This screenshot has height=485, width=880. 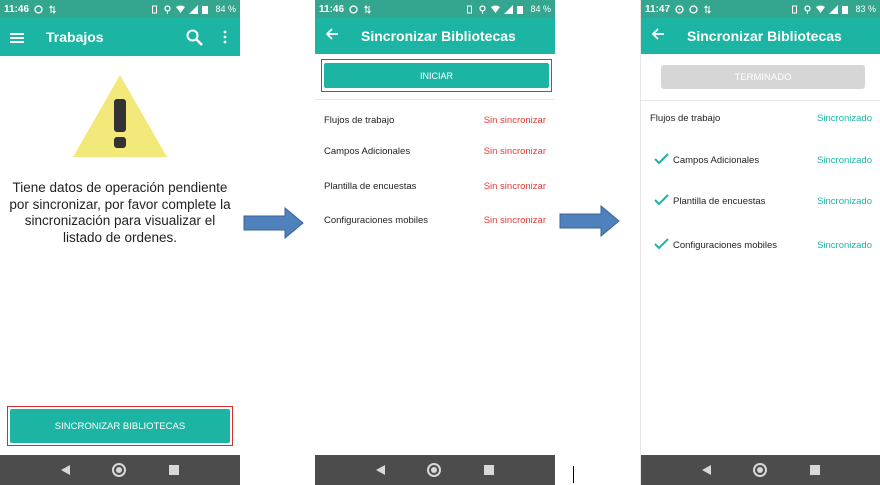 I want to click on page-title: Trabajos, so click(x=75, y=37).